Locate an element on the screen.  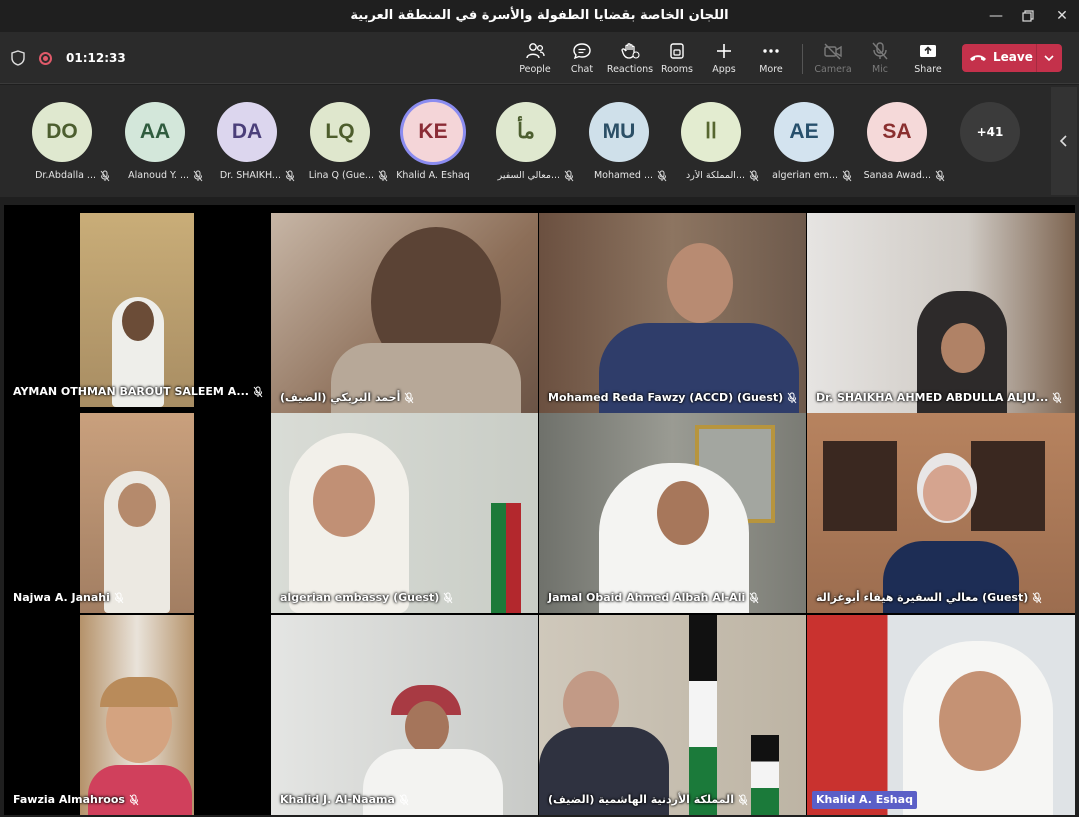
camera-label: Camera is located at coordinates (833, 69).